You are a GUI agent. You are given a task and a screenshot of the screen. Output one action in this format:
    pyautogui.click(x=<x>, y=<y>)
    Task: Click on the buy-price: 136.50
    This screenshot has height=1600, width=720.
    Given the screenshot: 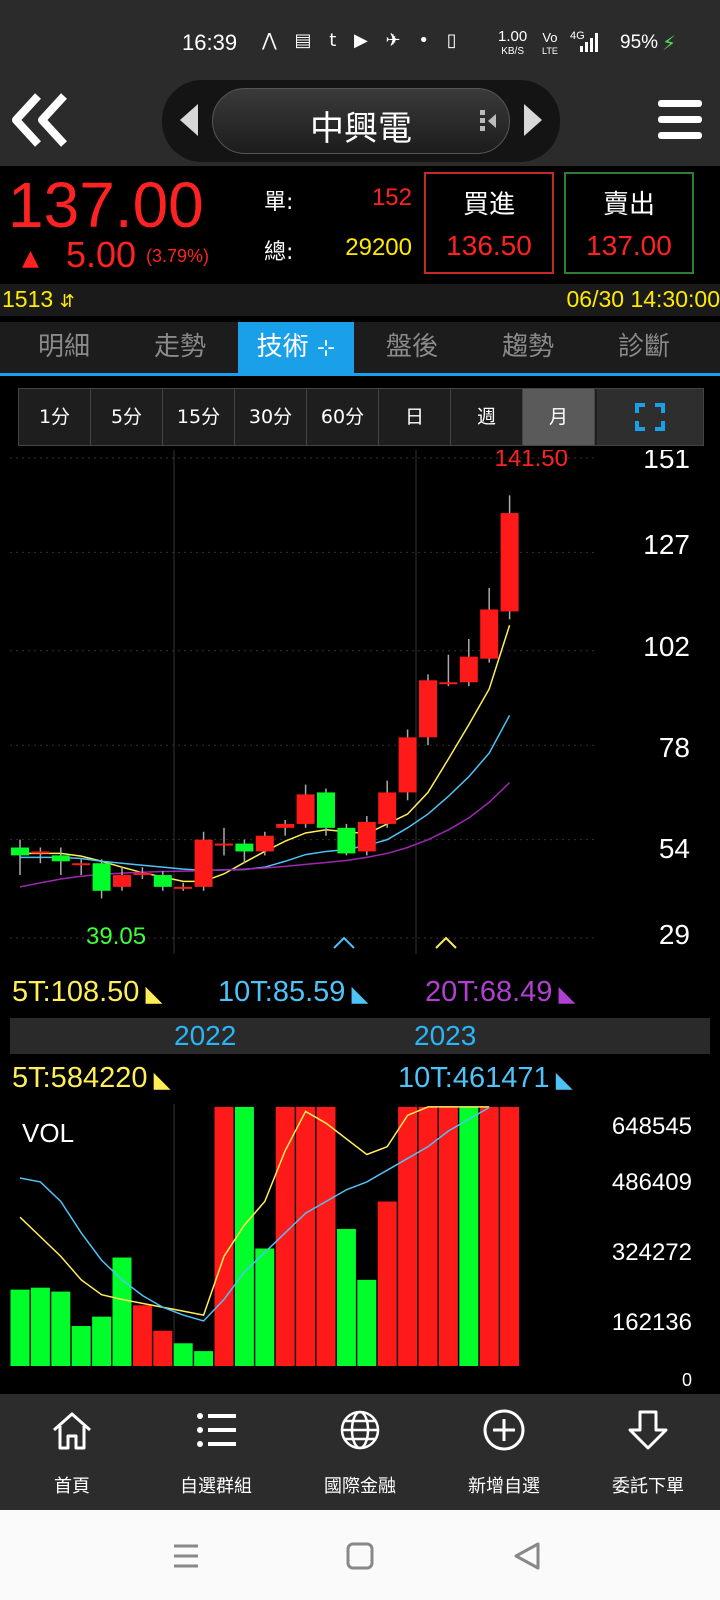 What is the action you would take?
    pyautogui.click(x=489, y=245)
    